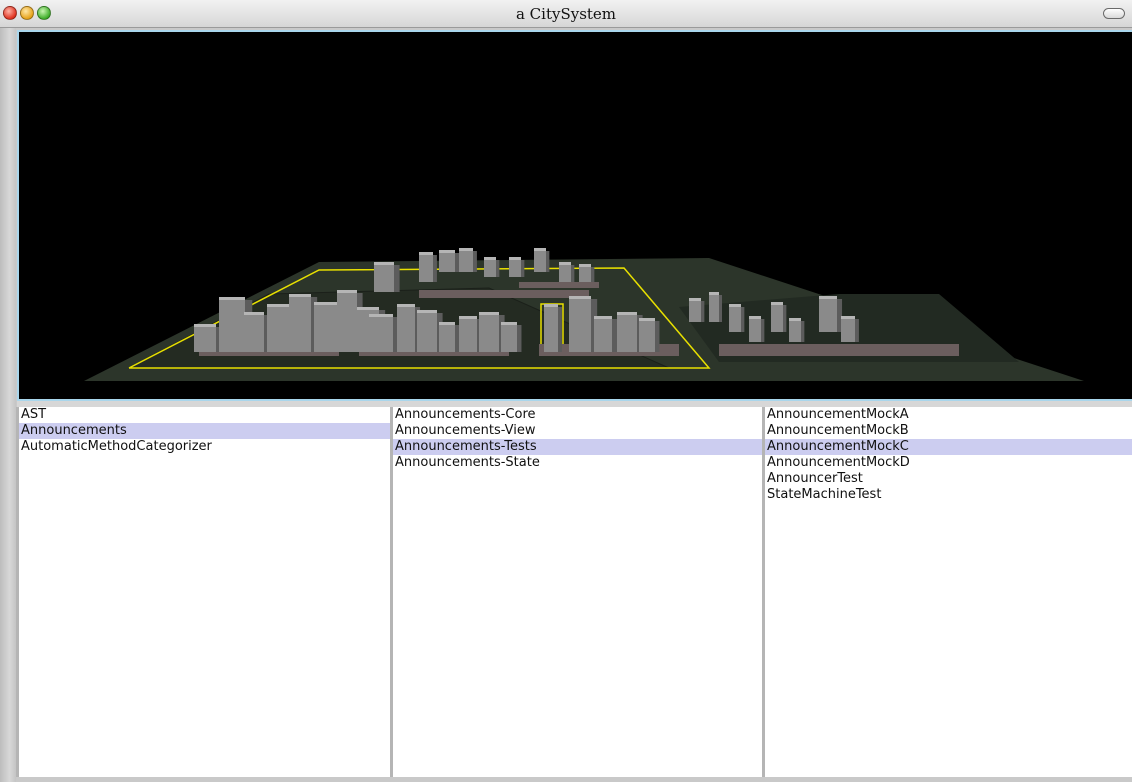  What do you see at coordinates (578, 431) in the screenshot?
I see `category-list-item: Announcements-View` at bounding box center [578, 431].